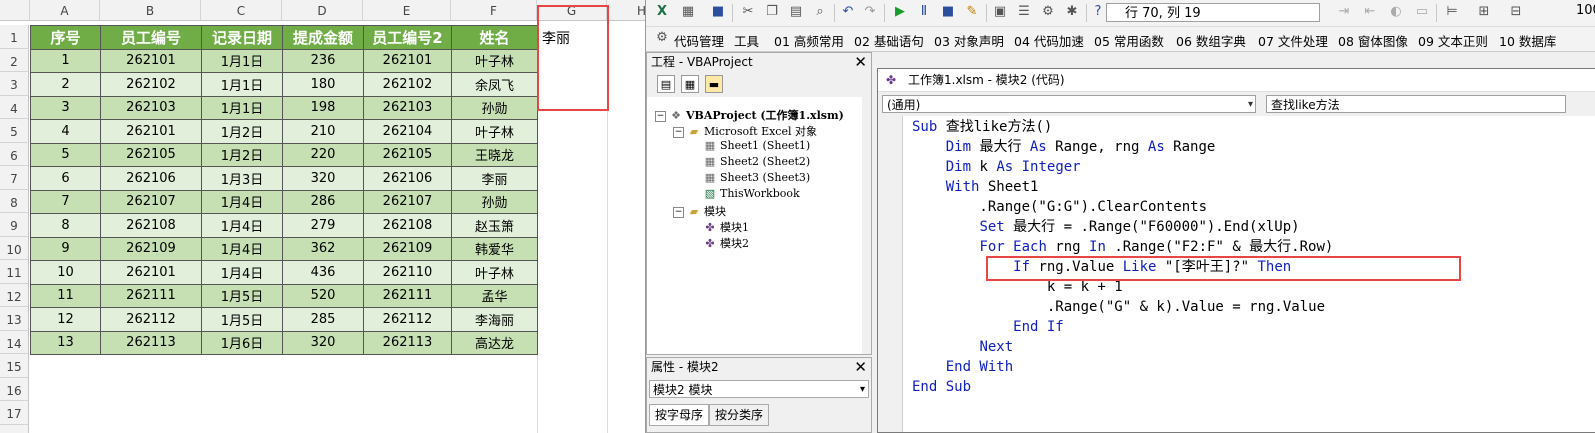  What do you see at coordinates (688, 12) in the screenshot?
I see `insert-userform-icon: ▦` at bounding box center [688, 12].